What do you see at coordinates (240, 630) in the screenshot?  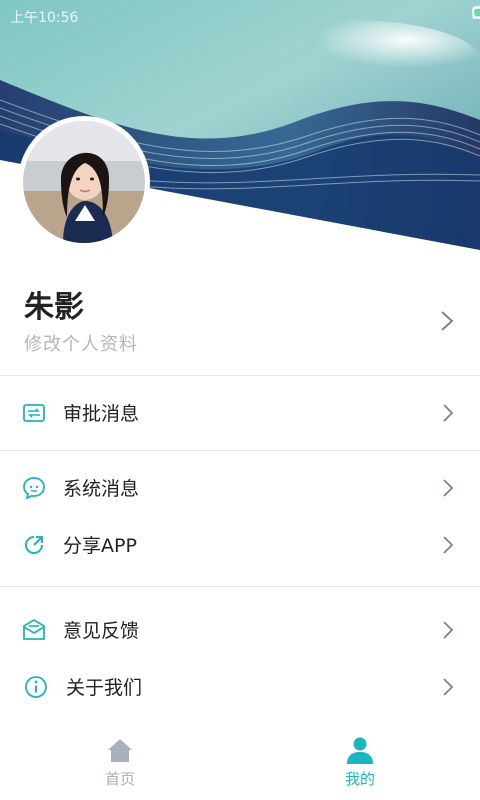 I see `menu-item-feedback: 意见反馈` at bounding box center [240, 630].